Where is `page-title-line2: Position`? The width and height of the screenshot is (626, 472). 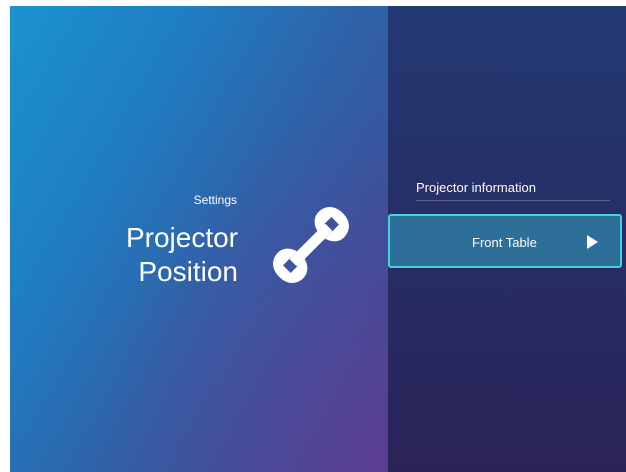 page-title-line2: Position is located at coordinates (188, 271).